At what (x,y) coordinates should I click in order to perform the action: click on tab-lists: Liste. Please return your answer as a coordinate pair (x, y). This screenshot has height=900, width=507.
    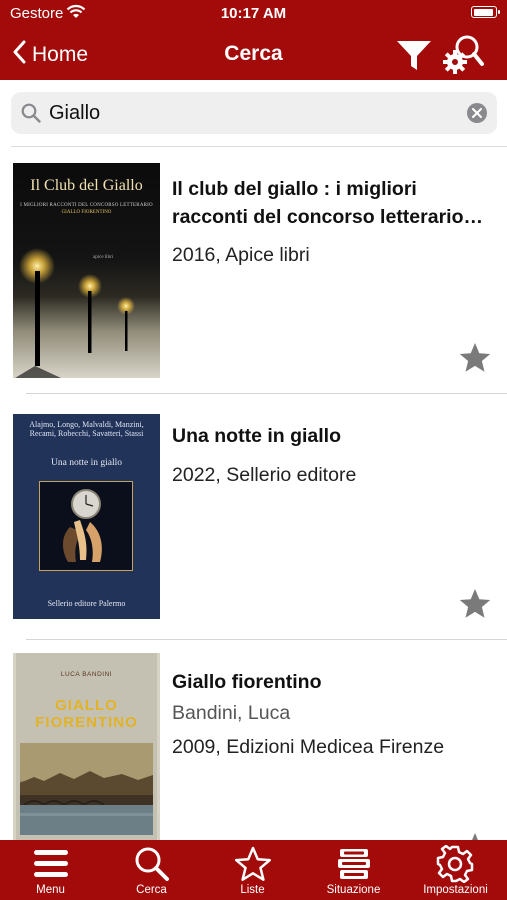
    Looking at the image, I should click on (252, 870).